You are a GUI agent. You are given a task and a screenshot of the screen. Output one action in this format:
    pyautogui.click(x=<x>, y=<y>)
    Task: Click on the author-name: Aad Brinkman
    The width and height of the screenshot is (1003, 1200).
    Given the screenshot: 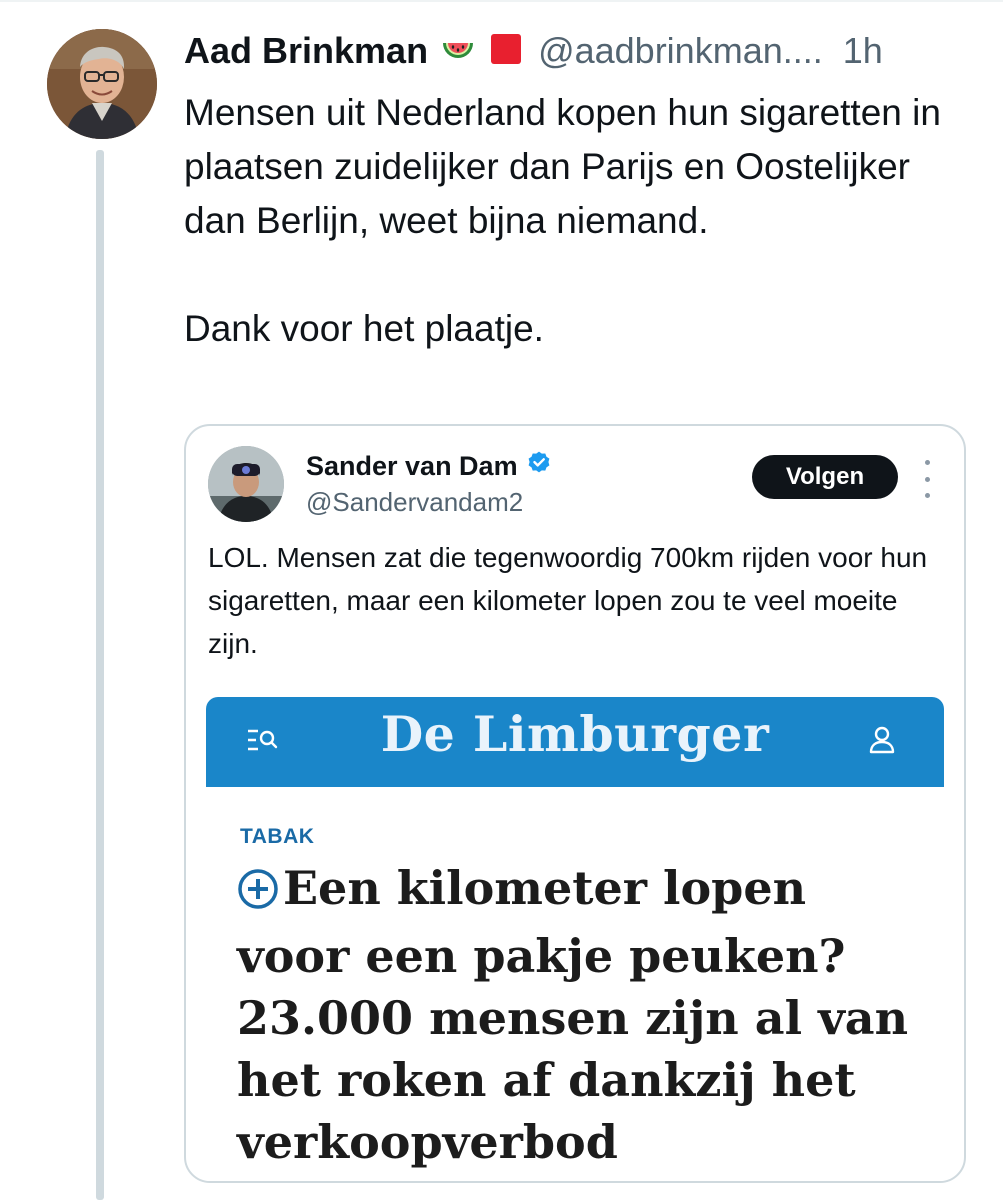 What is the action you would take?
    pyautogui.click(x=306, y=51)
    